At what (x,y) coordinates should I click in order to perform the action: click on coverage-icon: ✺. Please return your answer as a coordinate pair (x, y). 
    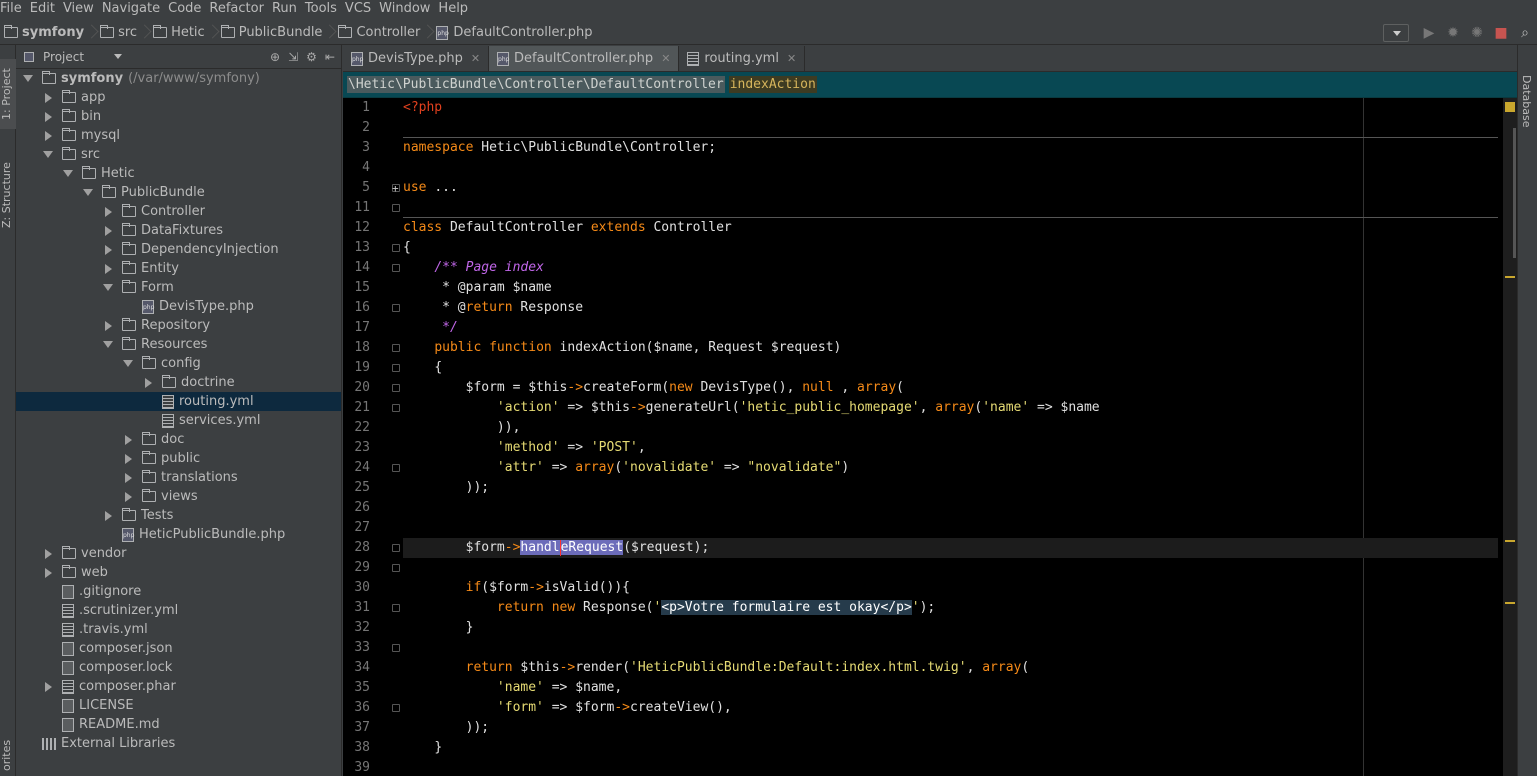
    Looking at the image, I should click on (1477, 33).